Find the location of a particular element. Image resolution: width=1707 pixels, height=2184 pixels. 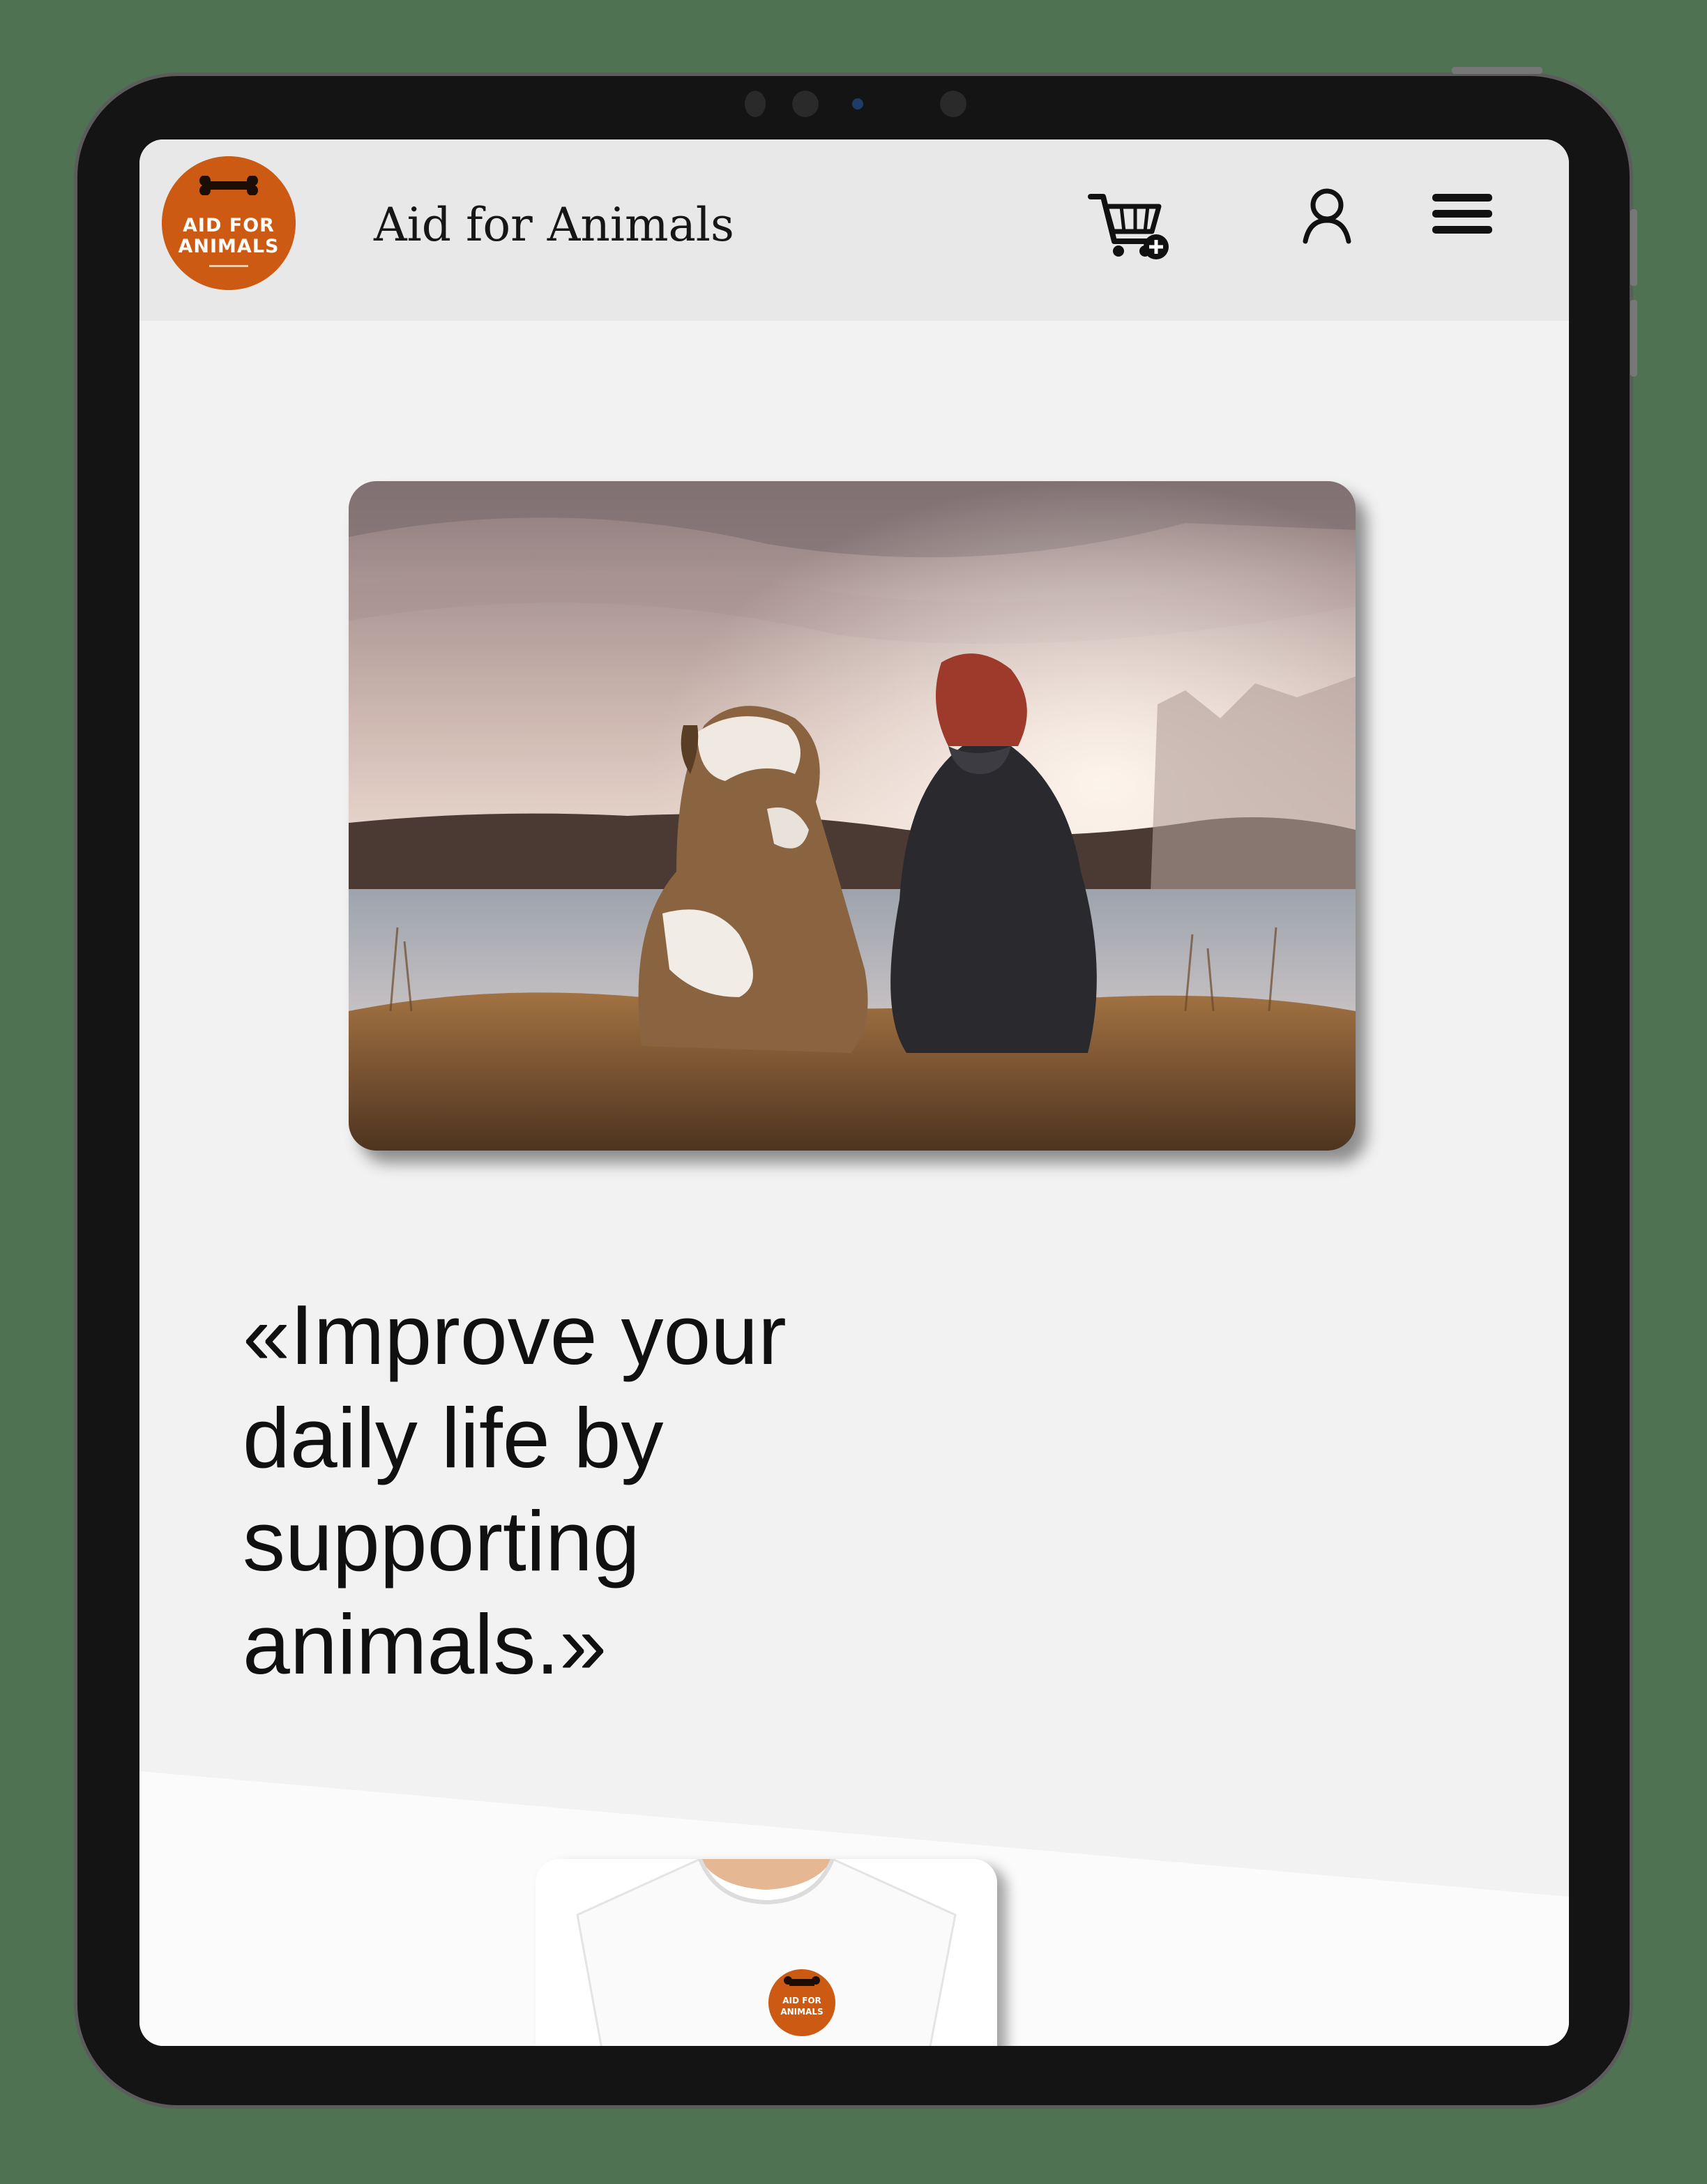

device-top-button is located at coordinates (1497, 70).